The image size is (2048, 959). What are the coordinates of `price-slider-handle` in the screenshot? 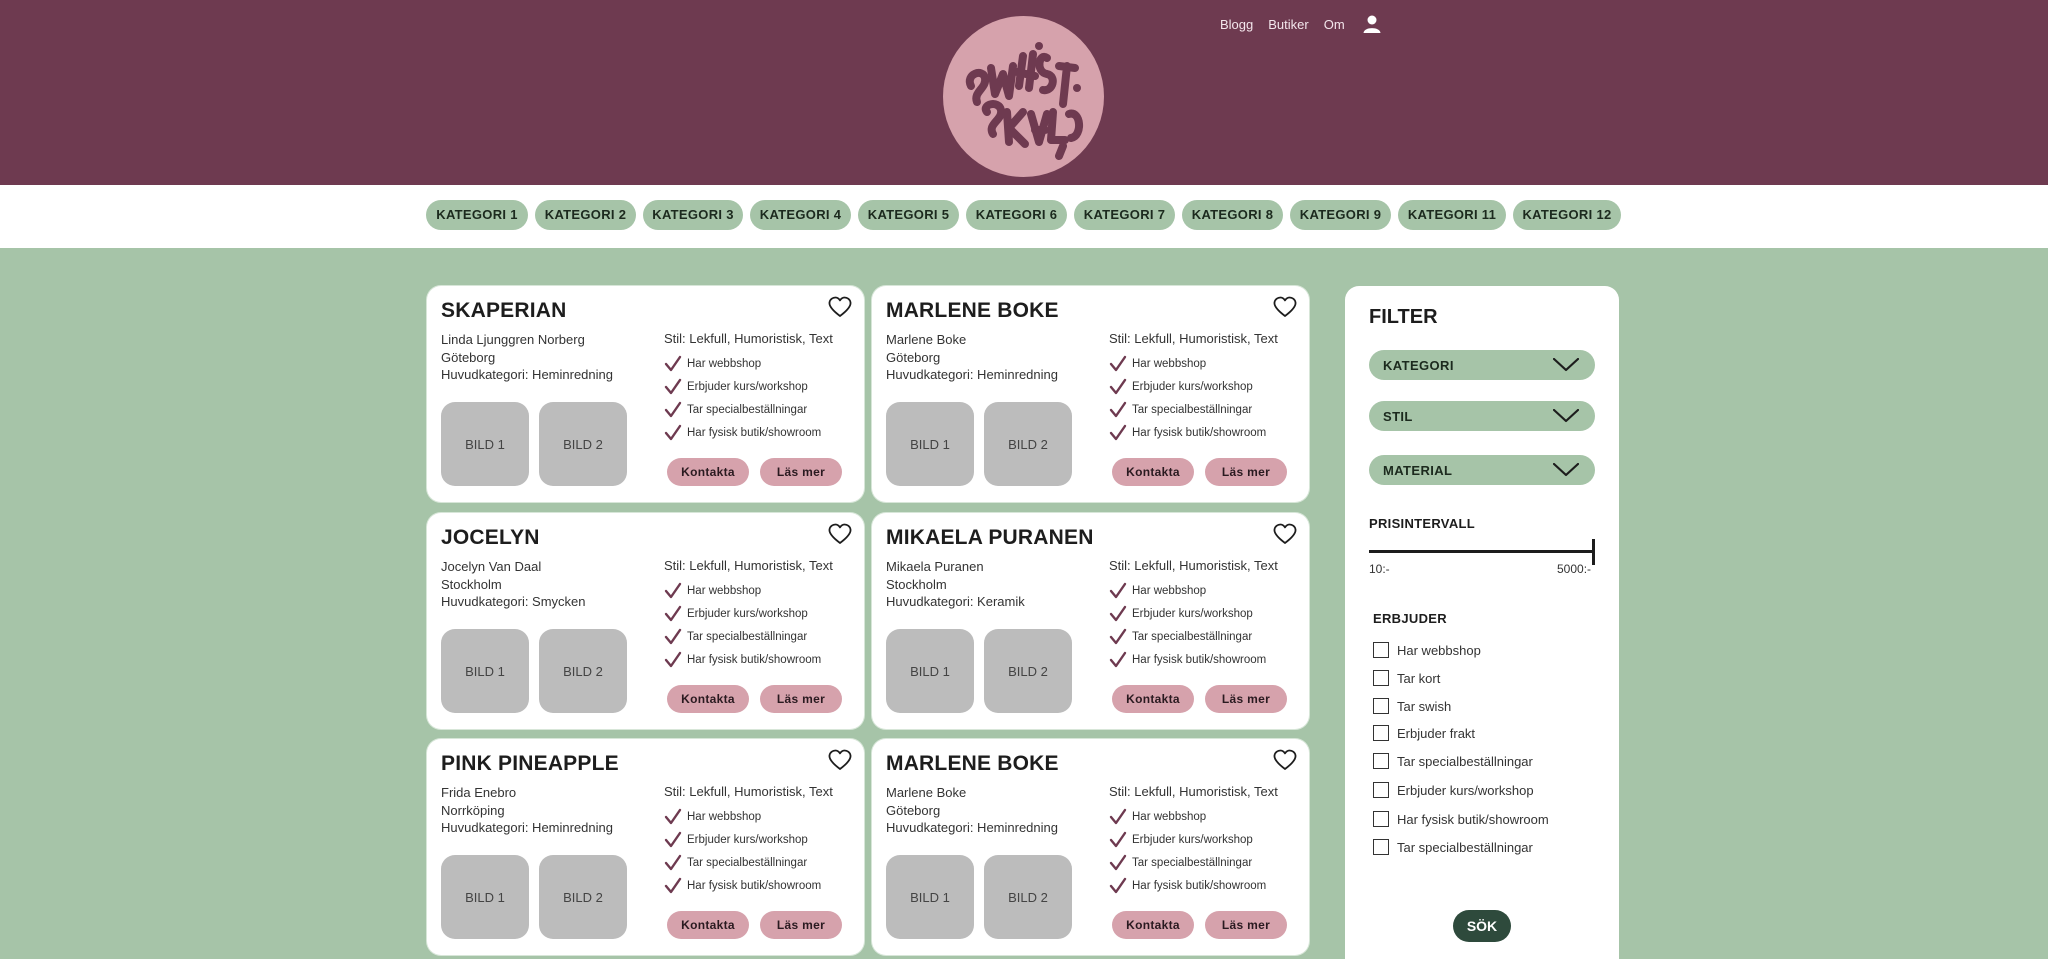 It's located at (1593, 552).